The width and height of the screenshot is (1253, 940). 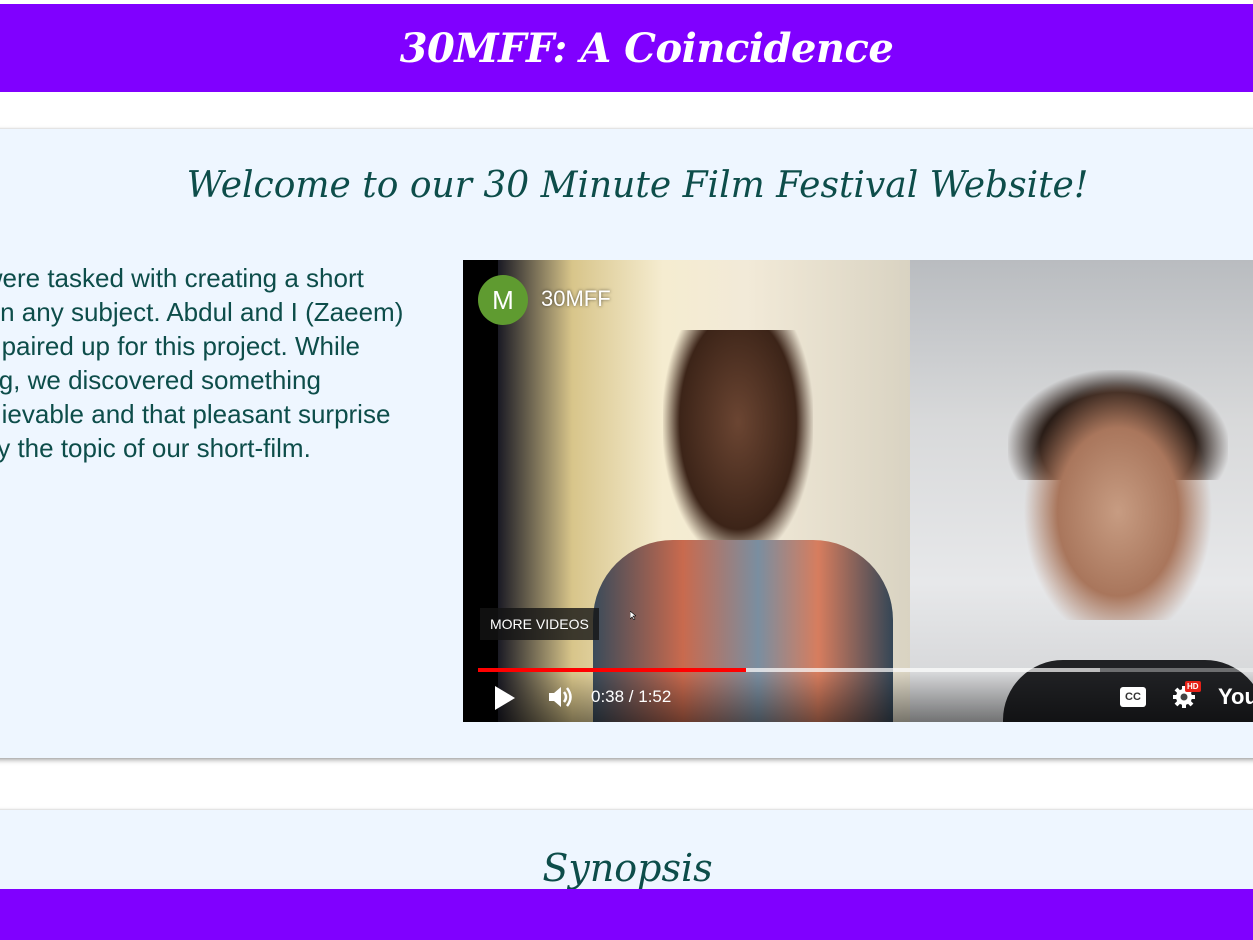 What do you see at coordinates (503, 300) in the screenshot?
I see `channel-avatar: M` at bounding box center [503, 300].